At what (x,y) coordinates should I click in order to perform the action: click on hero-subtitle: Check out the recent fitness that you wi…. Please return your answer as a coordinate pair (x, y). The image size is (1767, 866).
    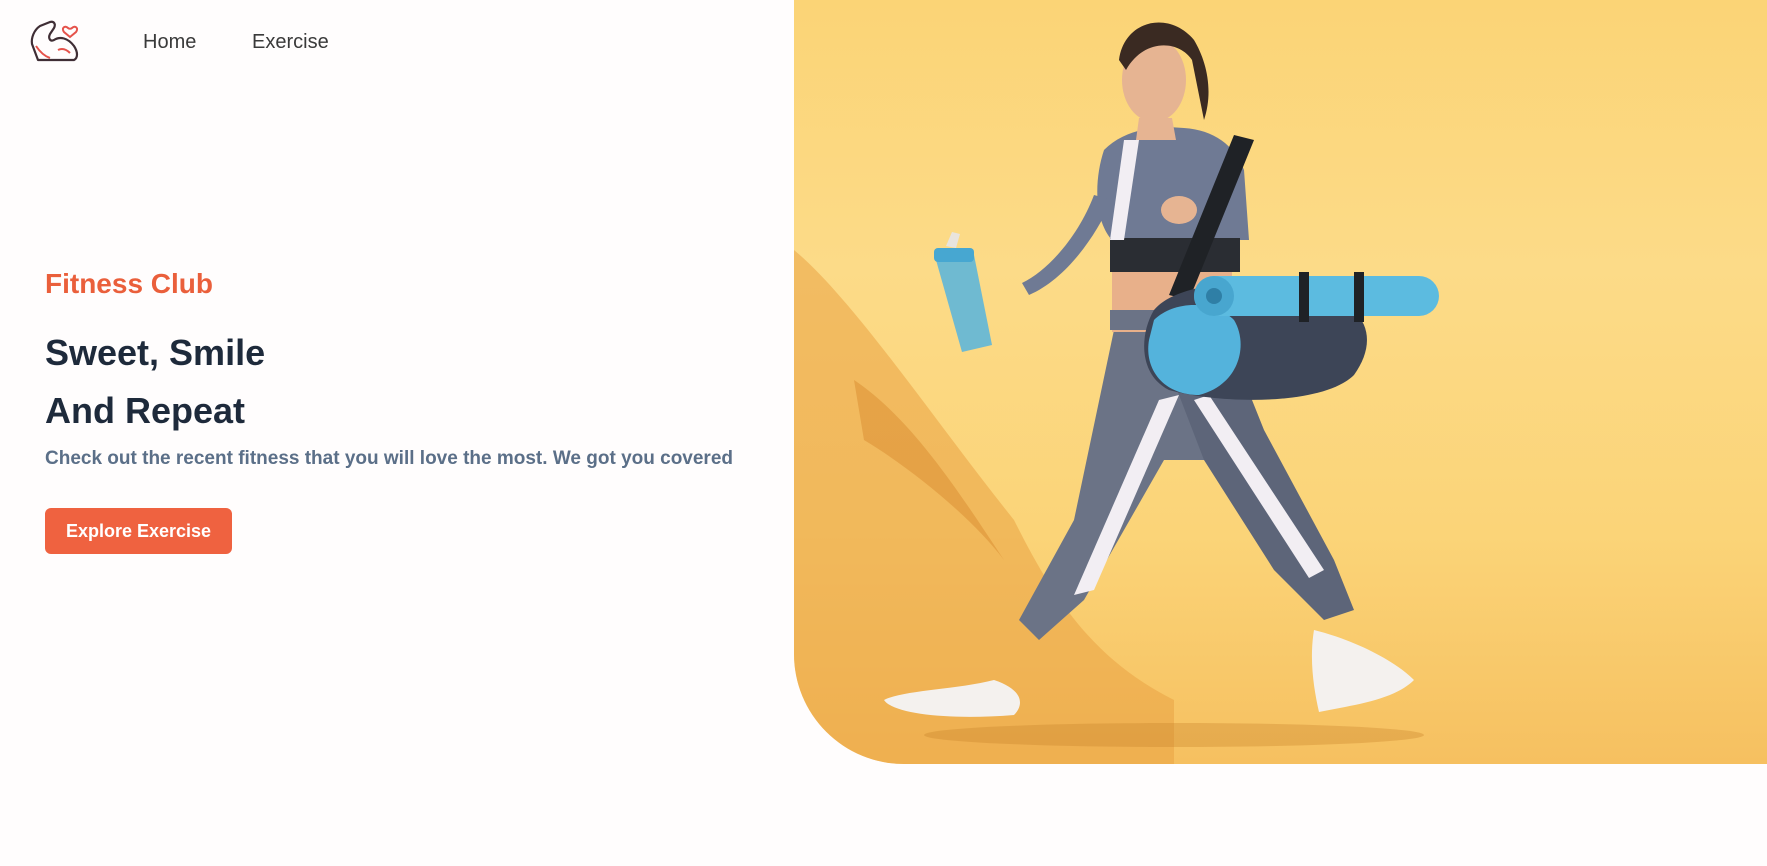
    Looking at the image, I should click on (389, 458).